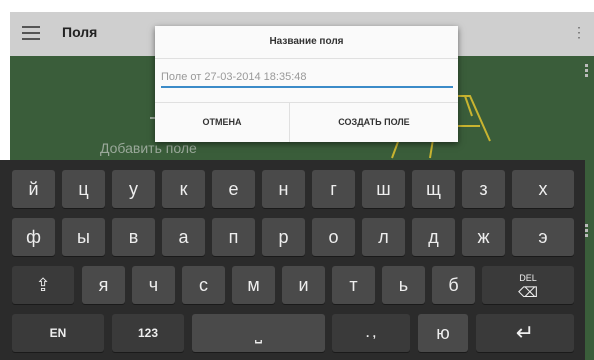  What do you see at coordinates (433, 237) in the screenshot?
I see `key-д: д` at bounding box center [433, 237].